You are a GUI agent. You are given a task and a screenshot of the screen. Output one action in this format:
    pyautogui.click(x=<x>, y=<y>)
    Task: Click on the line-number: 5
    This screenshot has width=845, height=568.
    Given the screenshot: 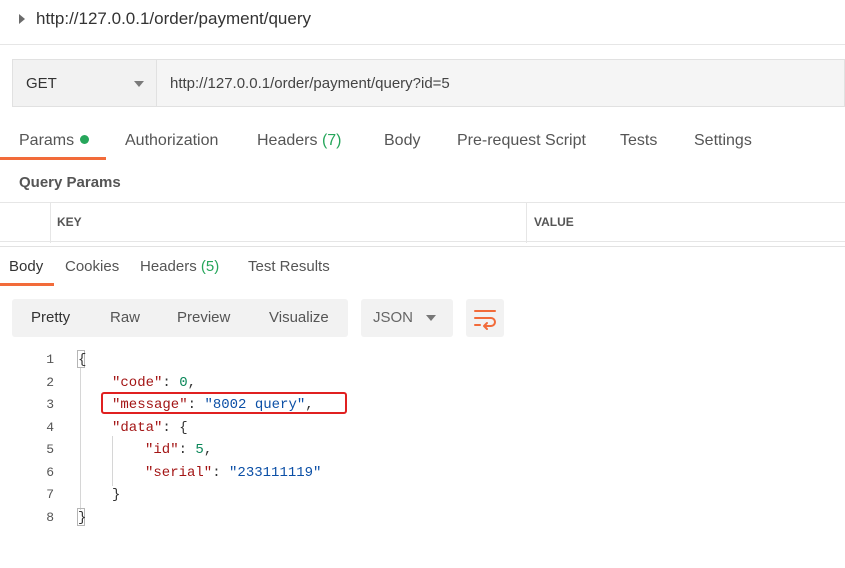 What is the action you would take?
    pyautogui.click(x=50, y=449)
    